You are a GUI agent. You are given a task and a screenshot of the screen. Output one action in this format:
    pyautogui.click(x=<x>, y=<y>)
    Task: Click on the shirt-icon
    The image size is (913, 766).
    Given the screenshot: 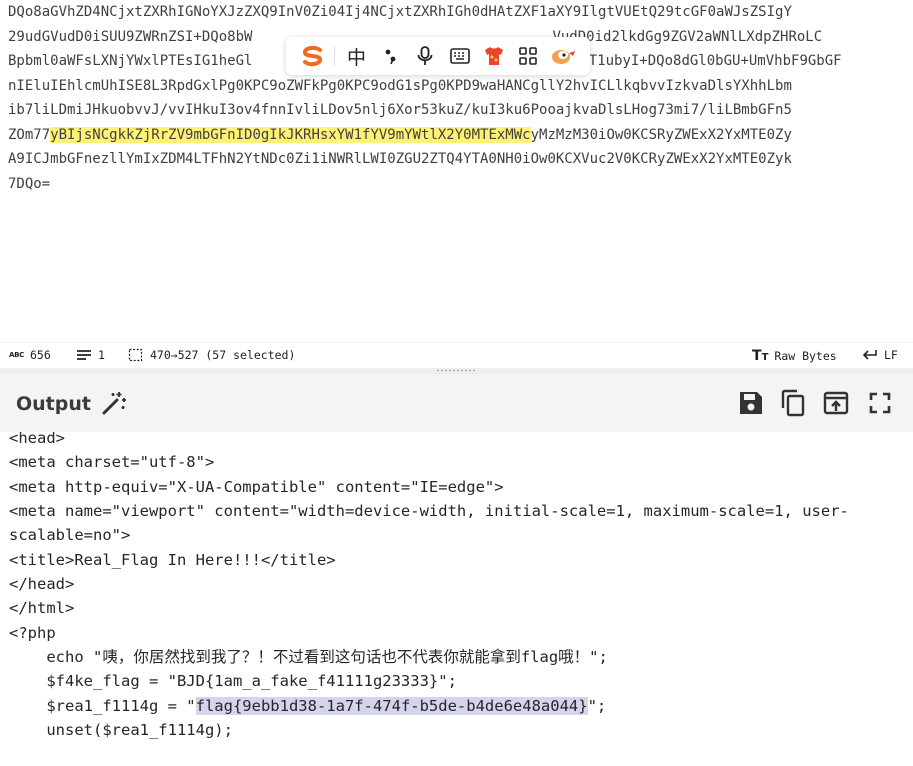 What is the action you would take?
    pyautogui.click(x=494, y=56)
    